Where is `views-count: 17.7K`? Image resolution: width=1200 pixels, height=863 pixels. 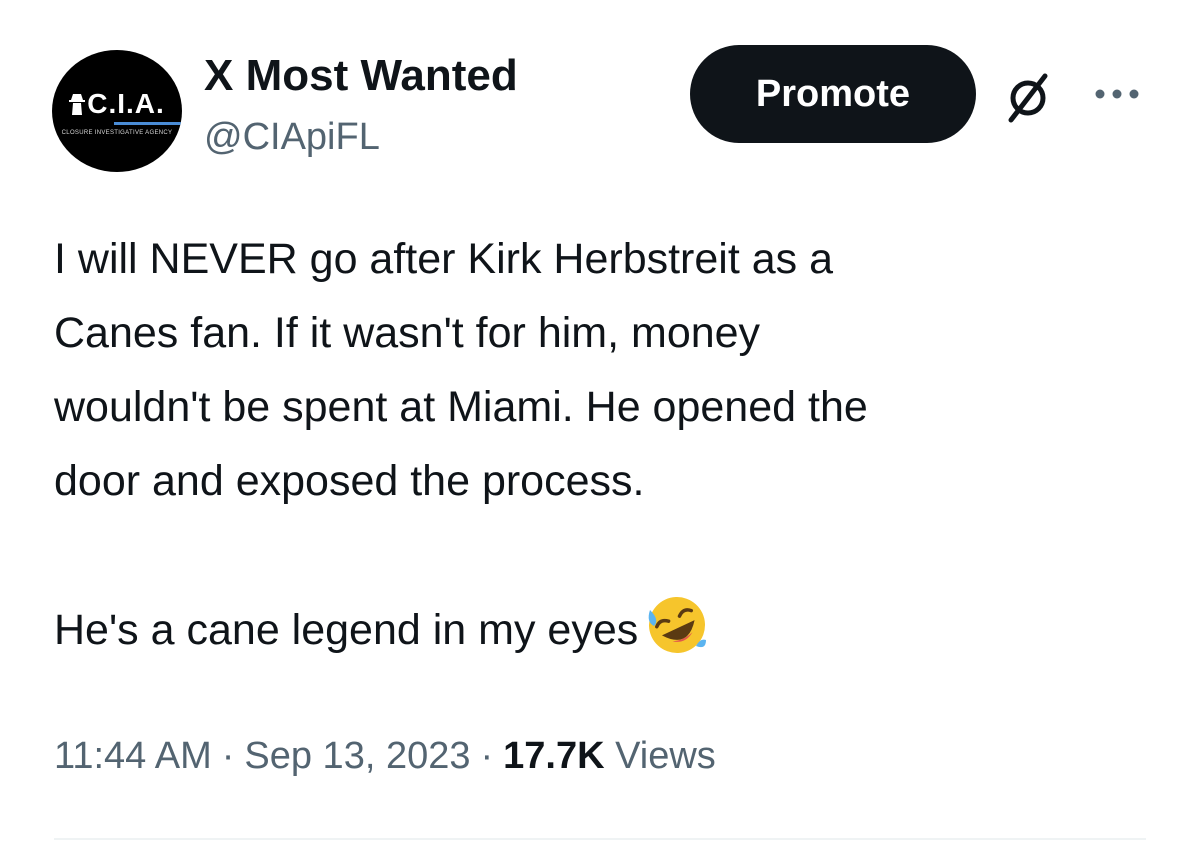 views-count: 17.7K is located at coordinates (554, 756).